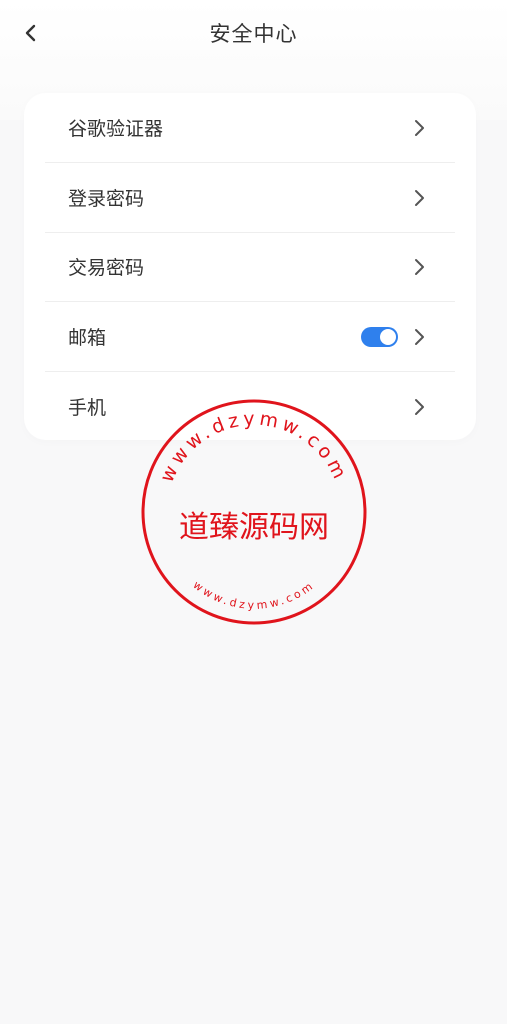 This screenshot has width=507, height=1024. What do you see at coordinates (388, 336) in the screenshot?
I see `toggle-knob` at bounding box center [388, 336].